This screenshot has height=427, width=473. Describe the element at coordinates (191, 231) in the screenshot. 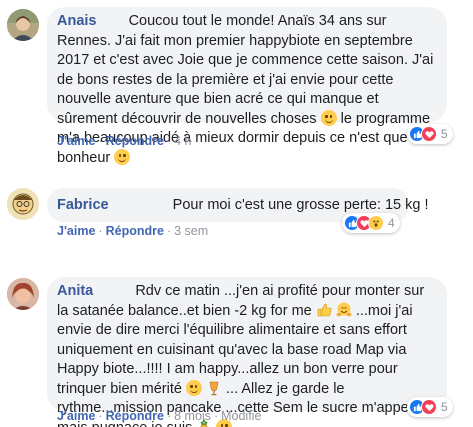

I see `timestamp: 3 sem` at that location.